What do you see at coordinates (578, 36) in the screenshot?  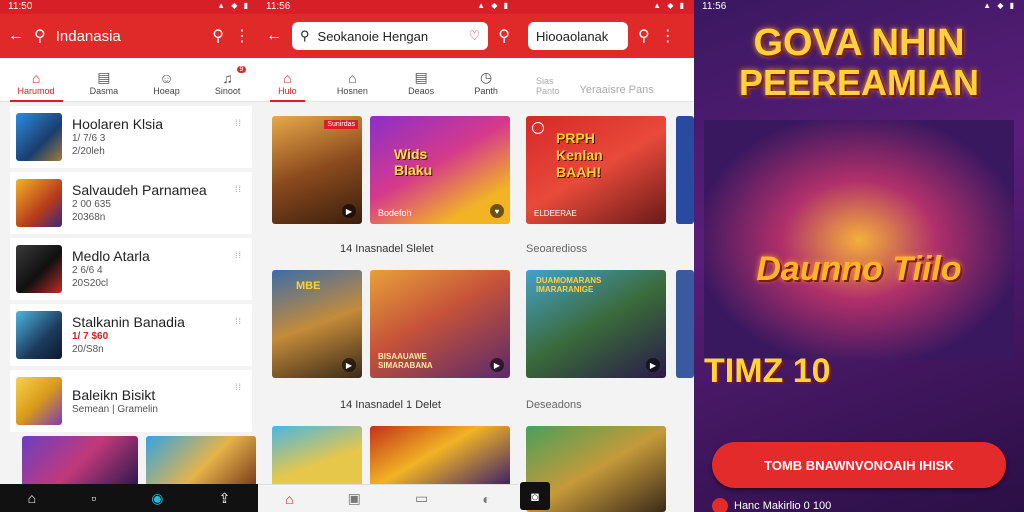 I see `search-input: Hiooaolanak` at bounding box center [578, 36].